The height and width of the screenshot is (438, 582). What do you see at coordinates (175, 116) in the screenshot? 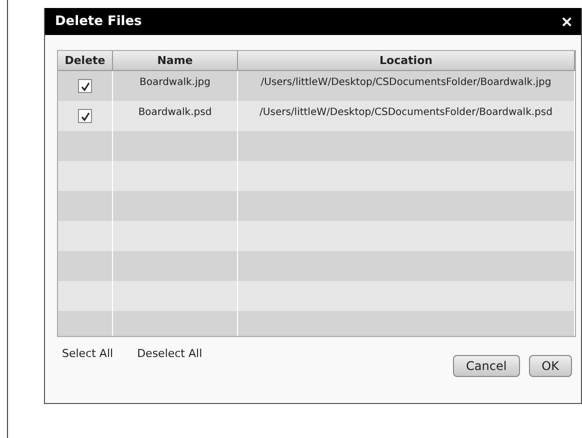
I see `table-cell: Boardwalk.psd` at bounding box center [175, 116].